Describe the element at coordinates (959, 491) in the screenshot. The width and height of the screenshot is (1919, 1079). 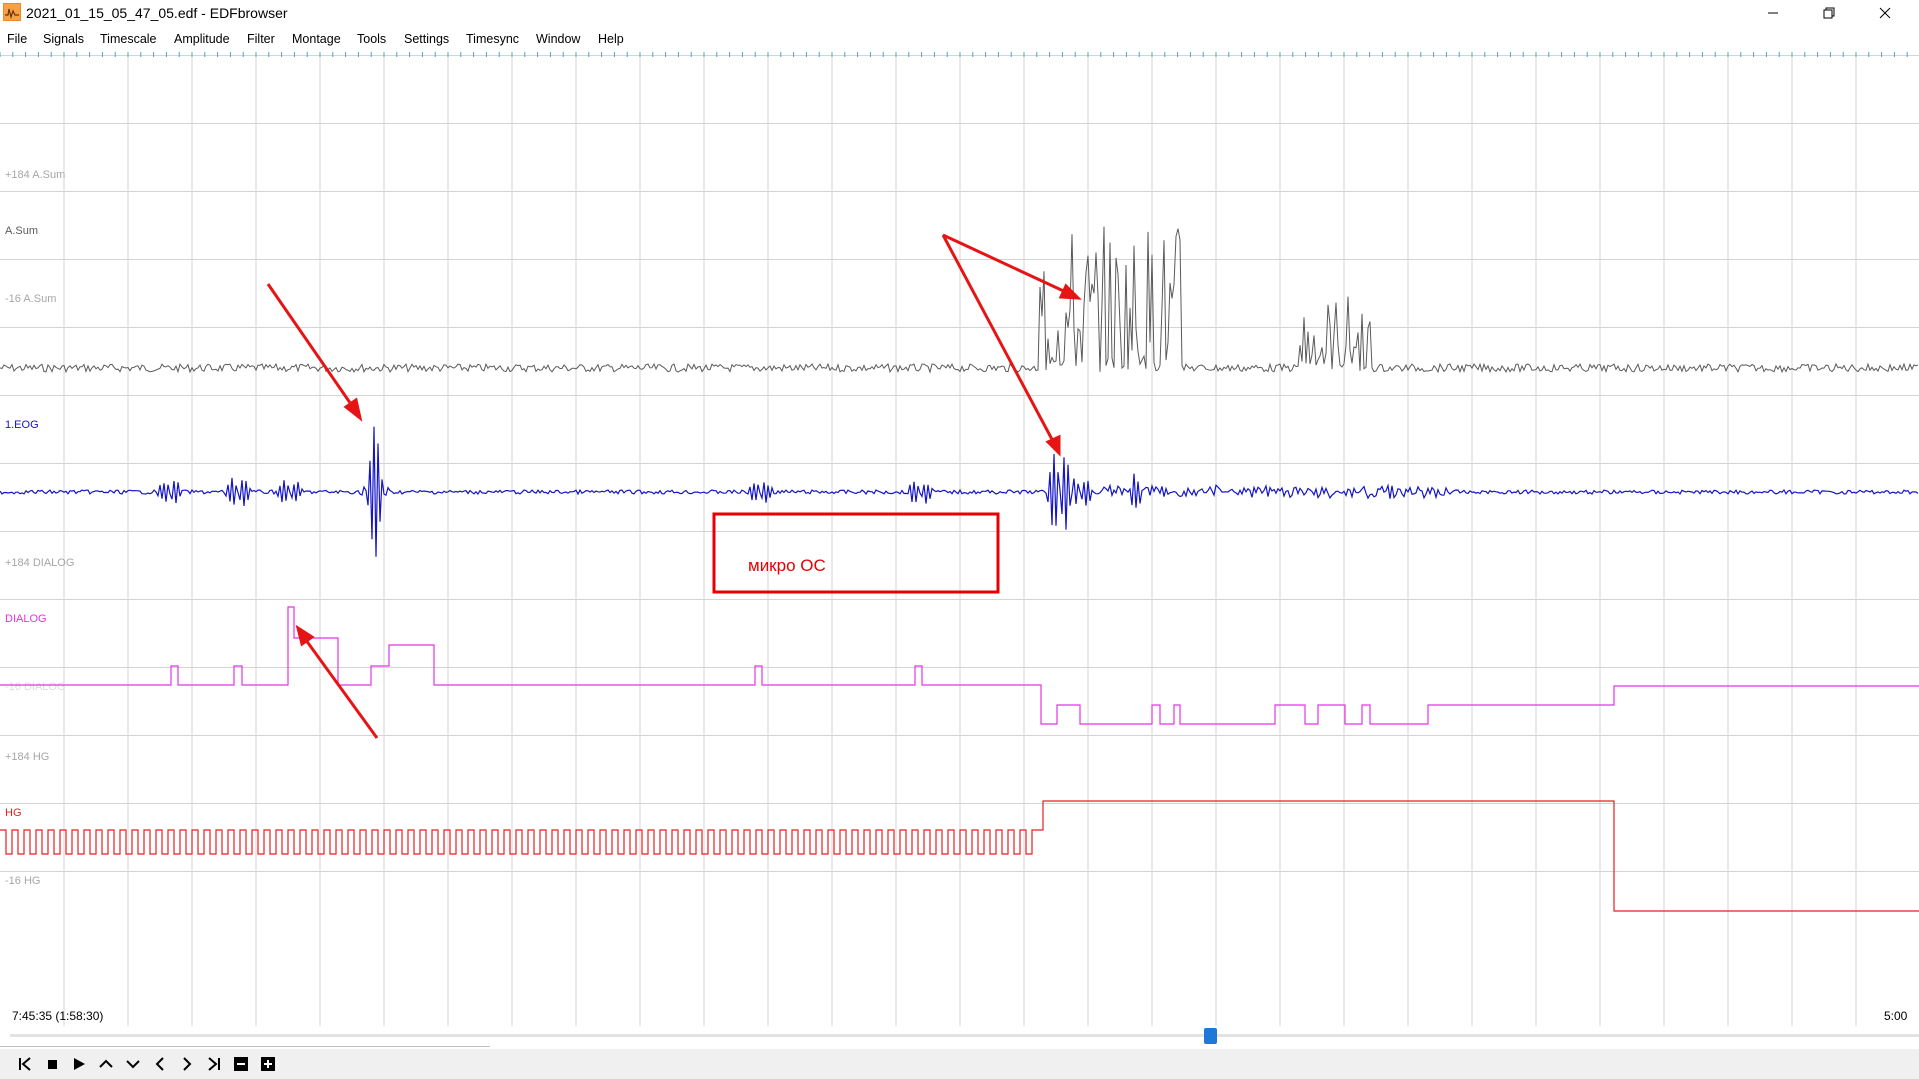
I see `eog-trace` at that location.